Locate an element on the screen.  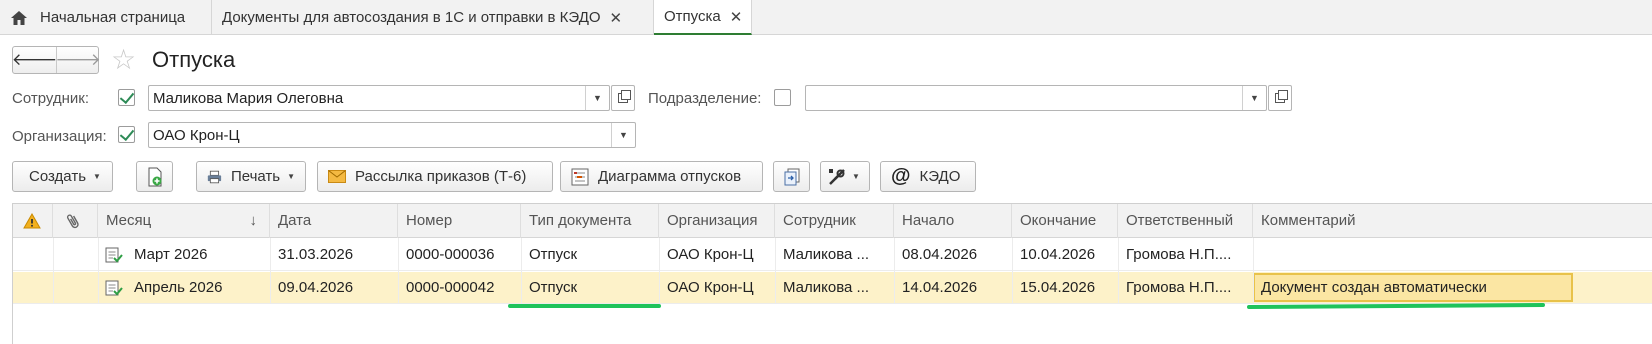
column-header-date: Дата is located at coordinates (334, 221).